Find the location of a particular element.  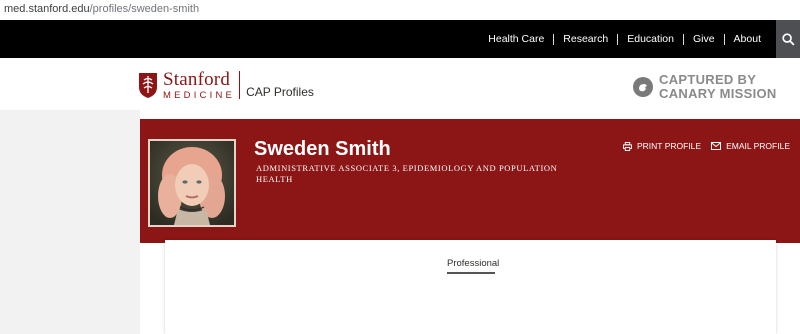

canary-badge-icon is located at coordinates (643, 87).